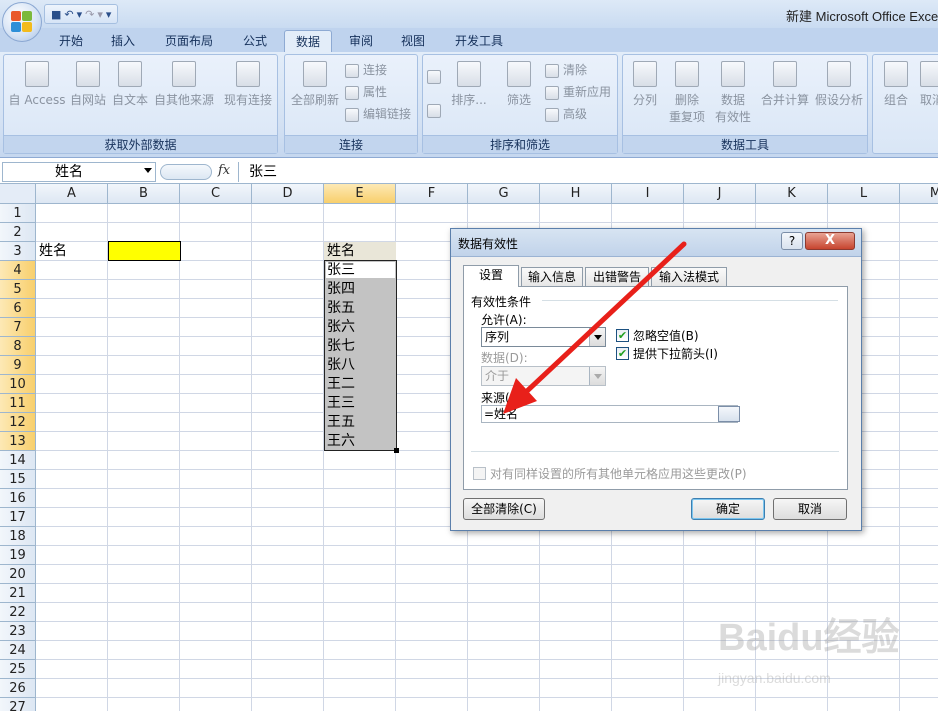  What do you see at coordinates (315, 84) in the screenshot?
I see `refresh-all-button: 全部刷新` at bounding box center [315, 84].